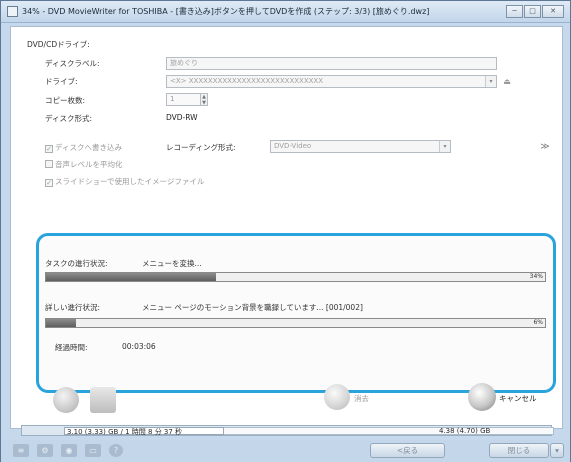  What do you see at coordinates (295, 323) in the screenshot?
I see `detail-progress-bar: 6%` at bounding box center [295, 323].